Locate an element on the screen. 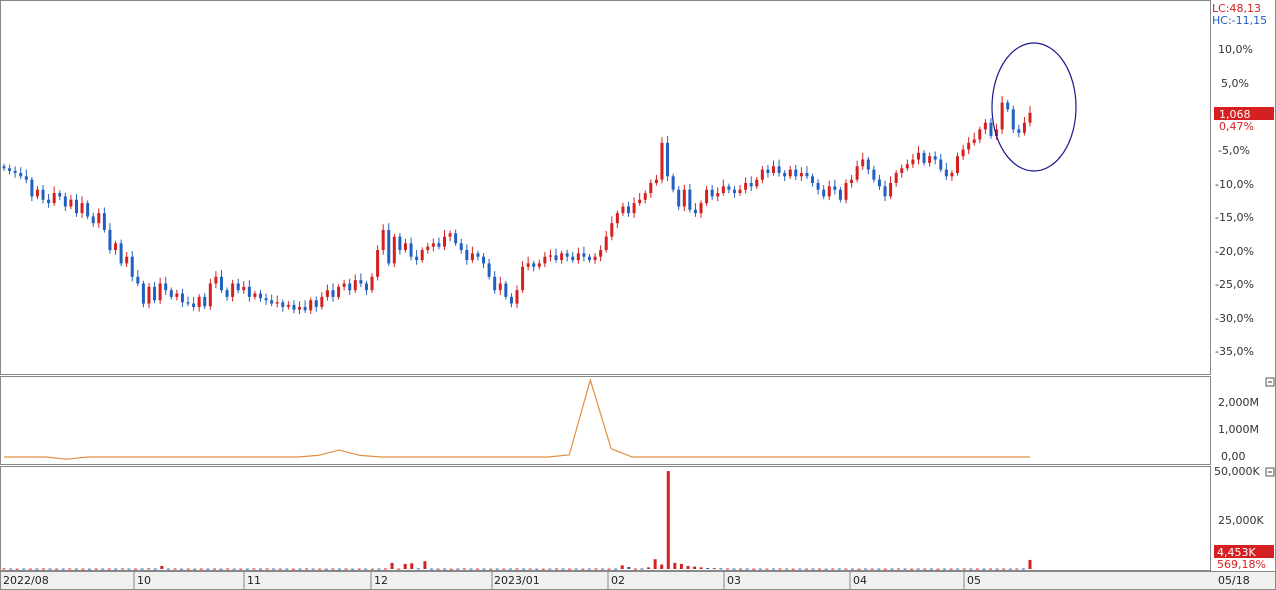 The image size is (1276, 590). price-ytick: -35,0% is located at coordinates (1234, 351).